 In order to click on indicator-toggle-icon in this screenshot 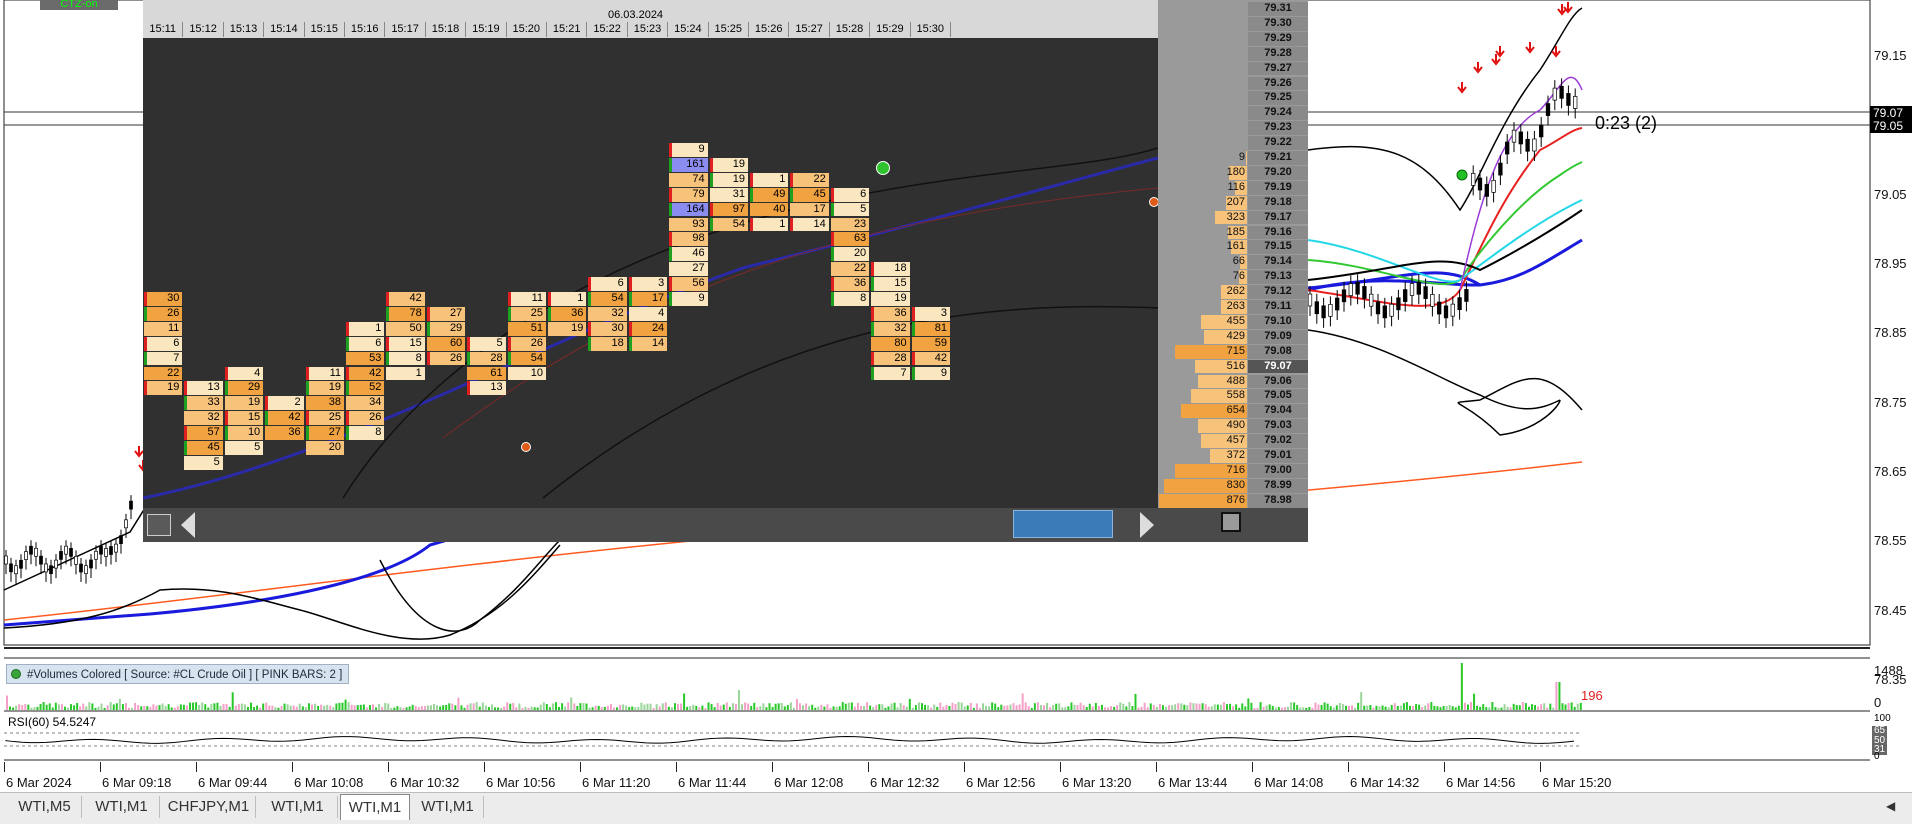, I will do `click(16, 674)`.